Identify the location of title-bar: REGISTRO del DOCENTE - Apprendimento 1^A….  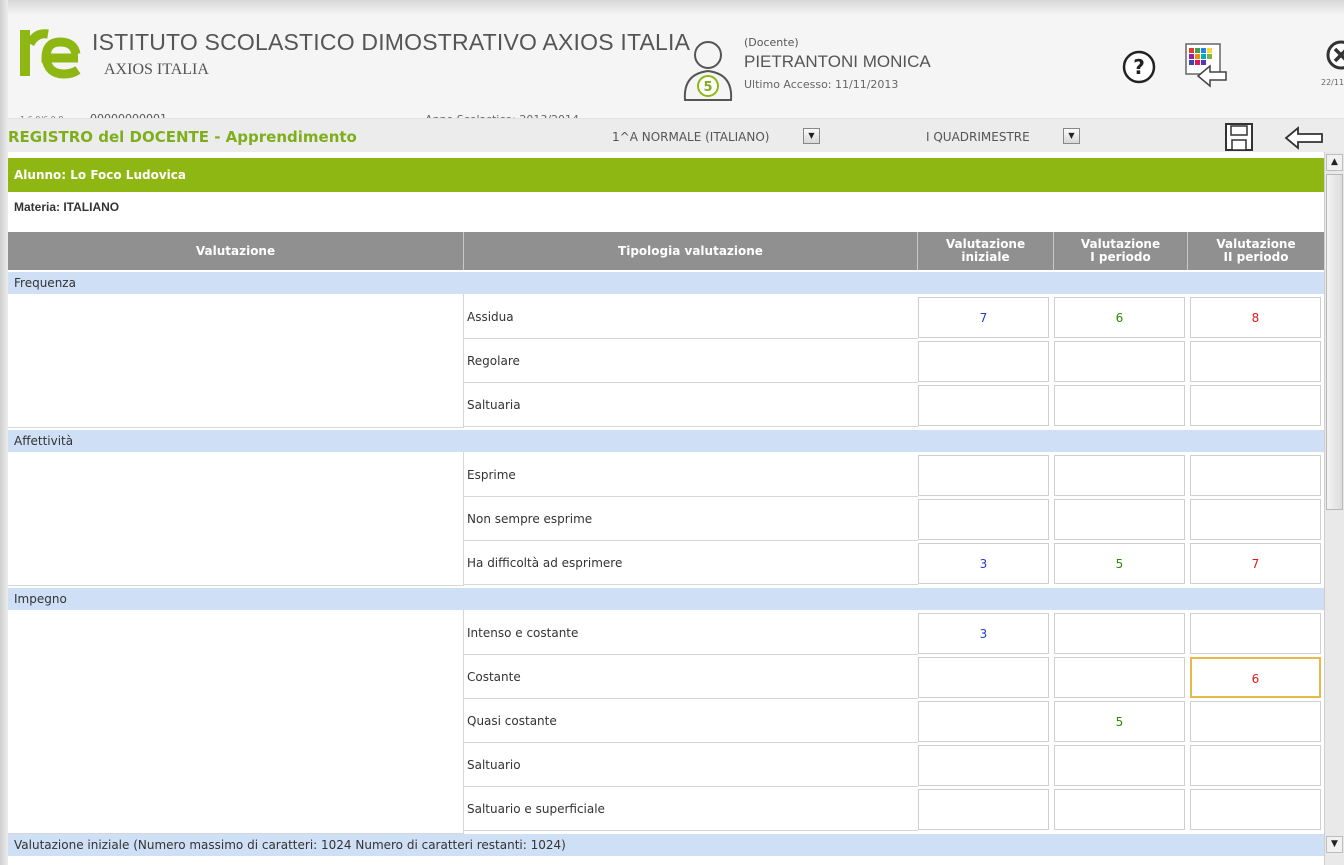
(676, 135).